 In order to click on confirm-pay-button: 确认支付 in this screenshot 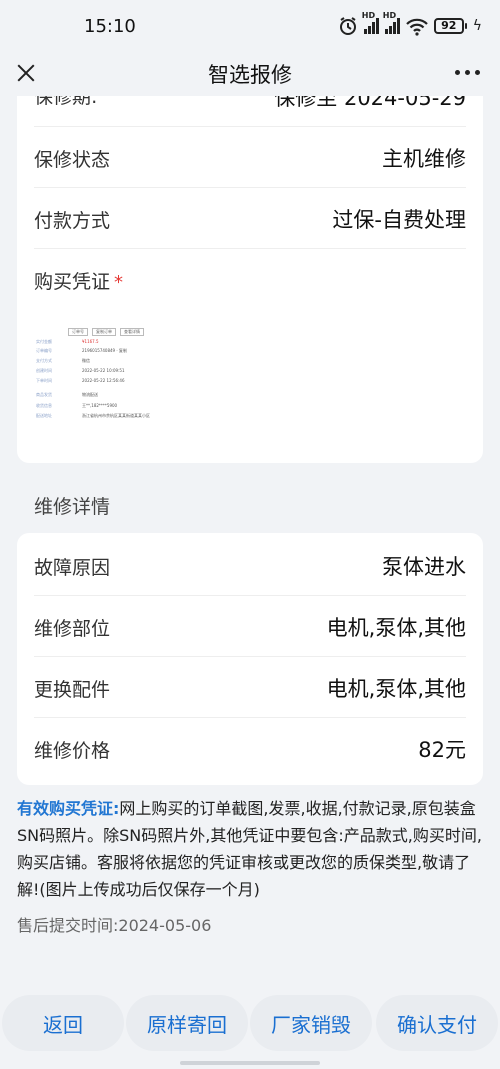, I will do `click(437, 1023)`.